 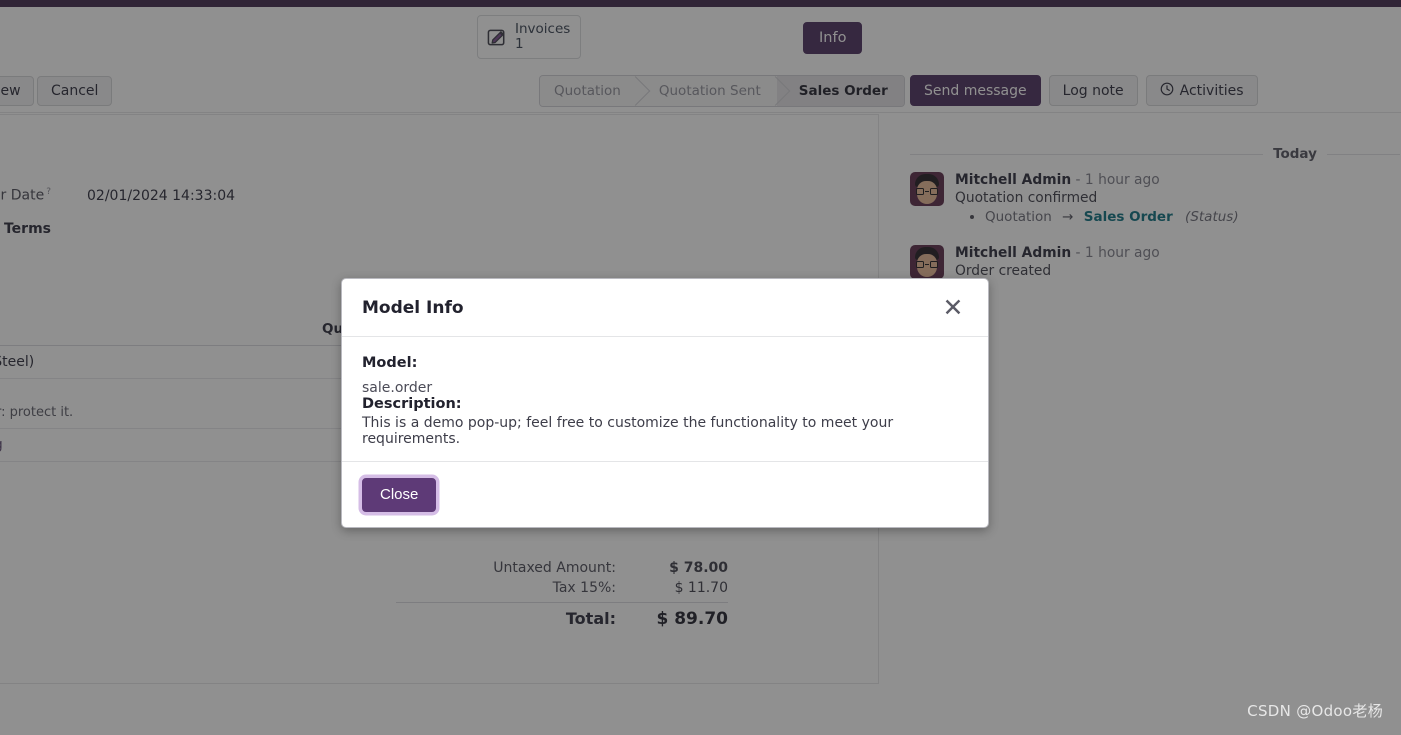 I want to click on dialog-footer: Close, so click(x=665, y=494).